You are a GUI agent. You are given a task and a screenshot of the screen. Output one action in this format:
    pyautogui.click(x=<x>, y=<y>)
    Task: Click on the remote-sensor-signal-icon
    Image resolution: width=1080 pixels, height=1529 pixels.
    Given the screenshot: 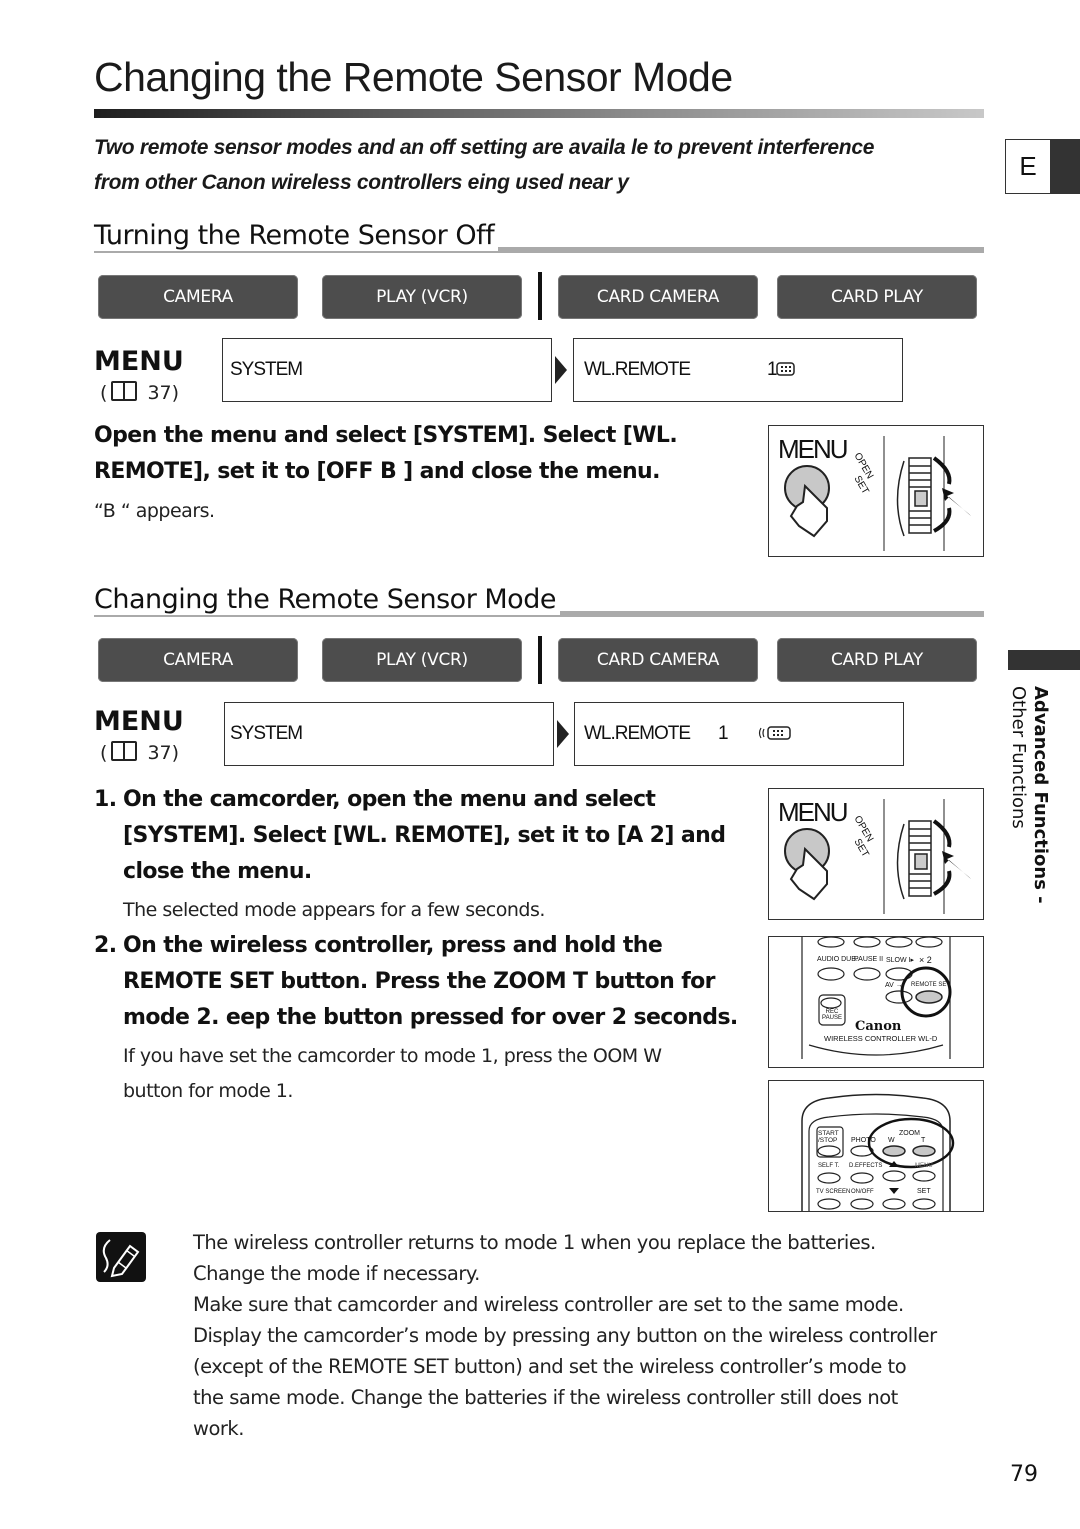 What is the action you would take?
    pyautogui.click(x=774, y=733)
    